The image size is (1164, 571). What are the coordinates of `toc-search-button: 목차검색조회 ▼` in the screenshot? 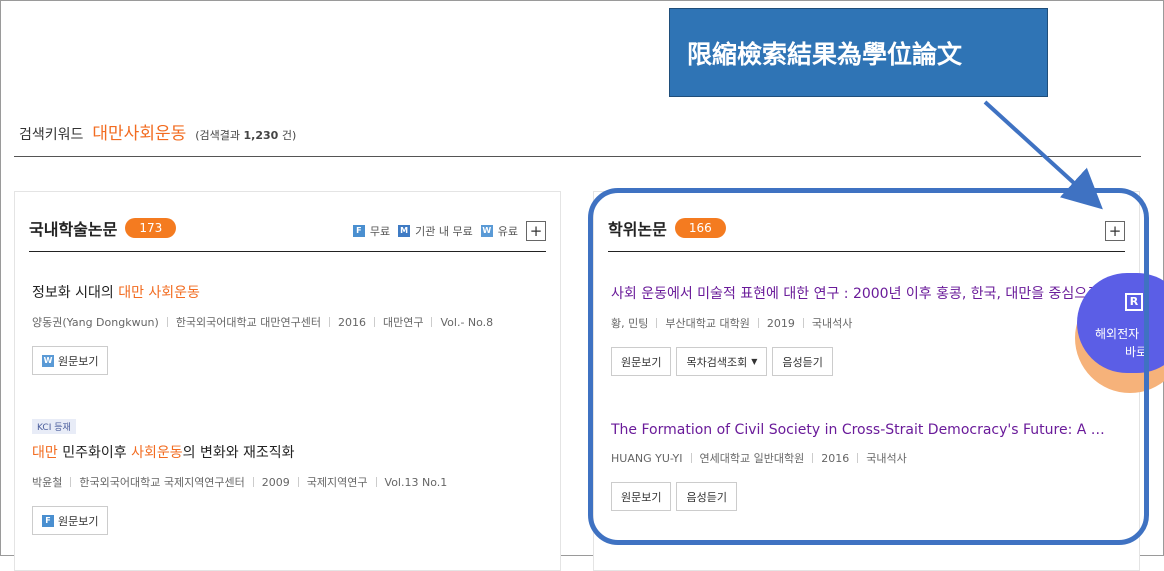 It's located at (722, 361).